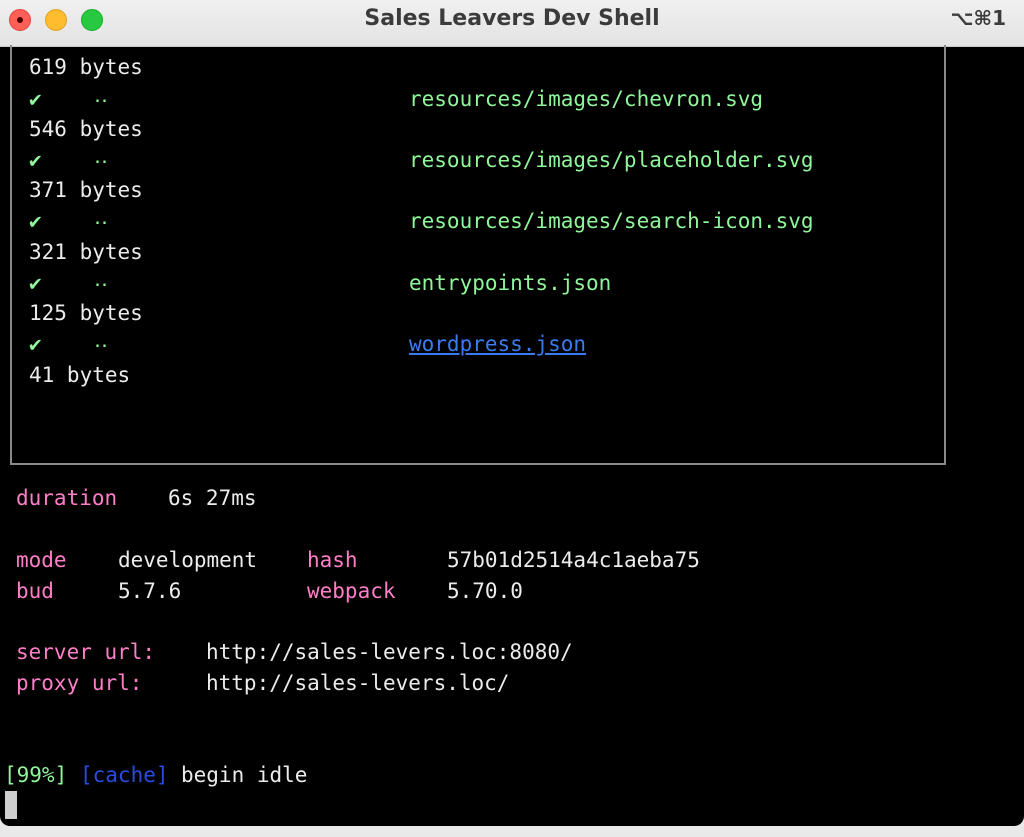  I want to click on asset-size: 546 bytes, so click(86, 129).